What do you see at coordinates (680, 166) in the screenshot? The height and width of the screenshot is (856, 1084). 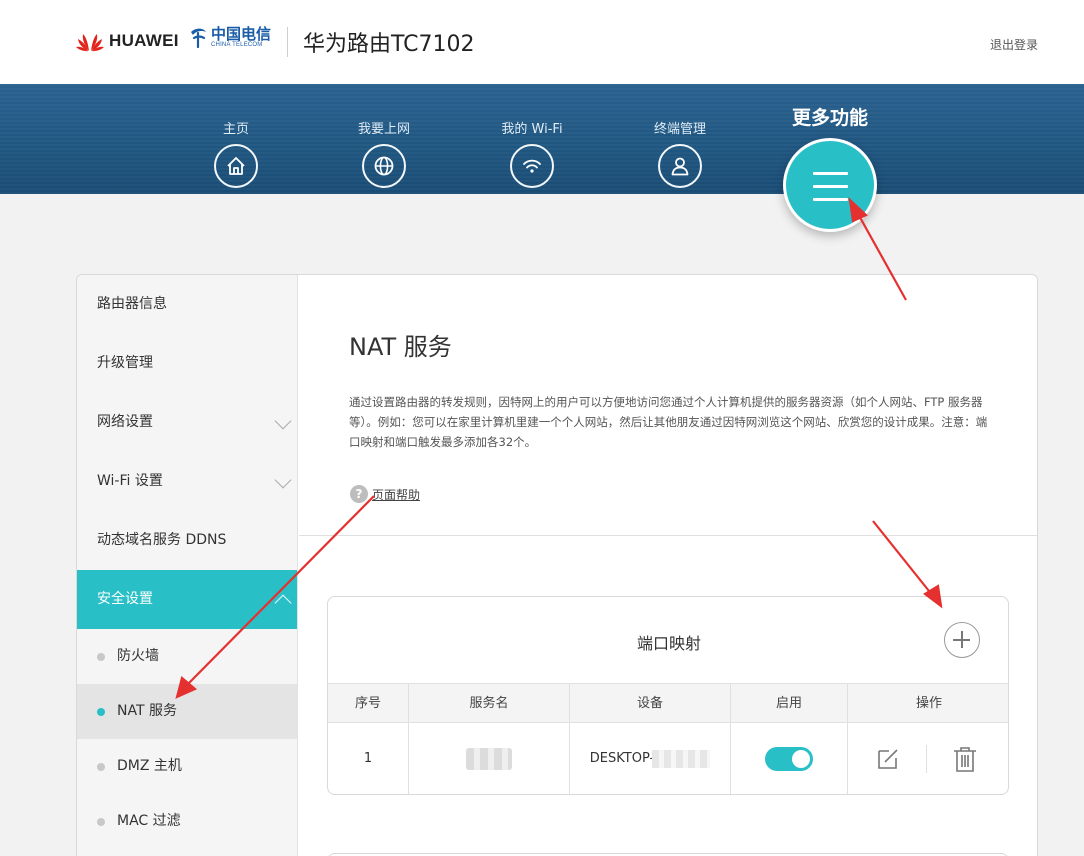 I see `user-icon` at bounding box center [680, 166].